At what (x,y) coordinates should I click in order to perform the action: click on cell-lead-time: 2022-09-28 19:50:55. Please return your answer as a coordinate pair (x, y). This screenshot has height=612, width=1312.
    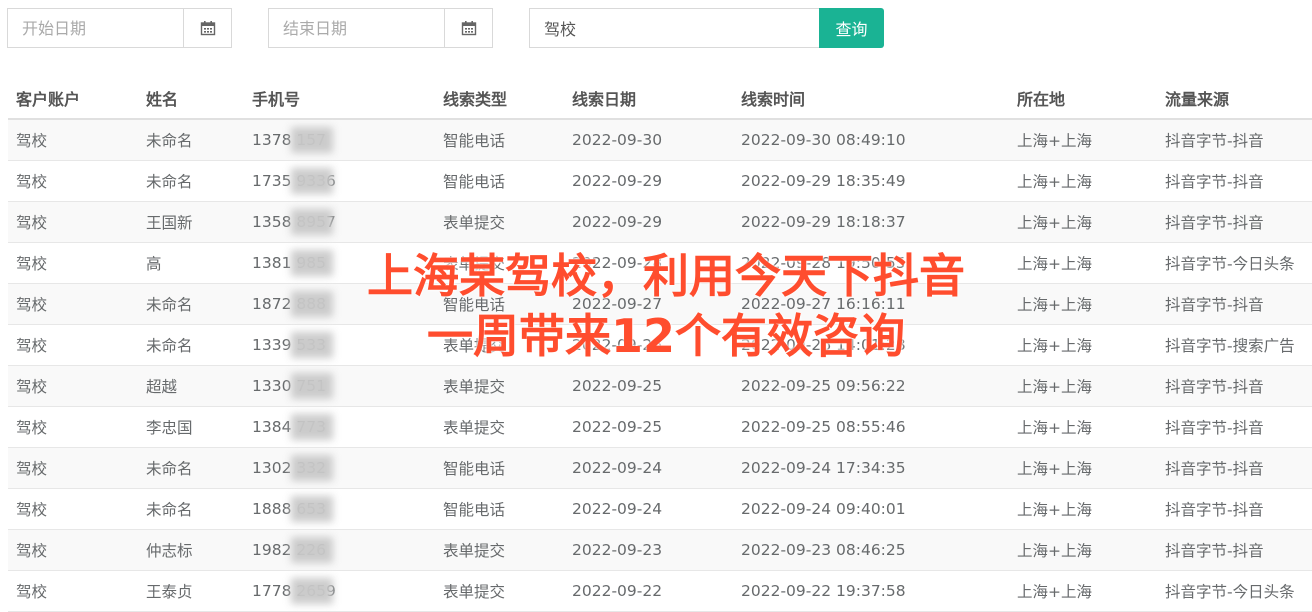
    Looking at the image, I should click on (823, 263).